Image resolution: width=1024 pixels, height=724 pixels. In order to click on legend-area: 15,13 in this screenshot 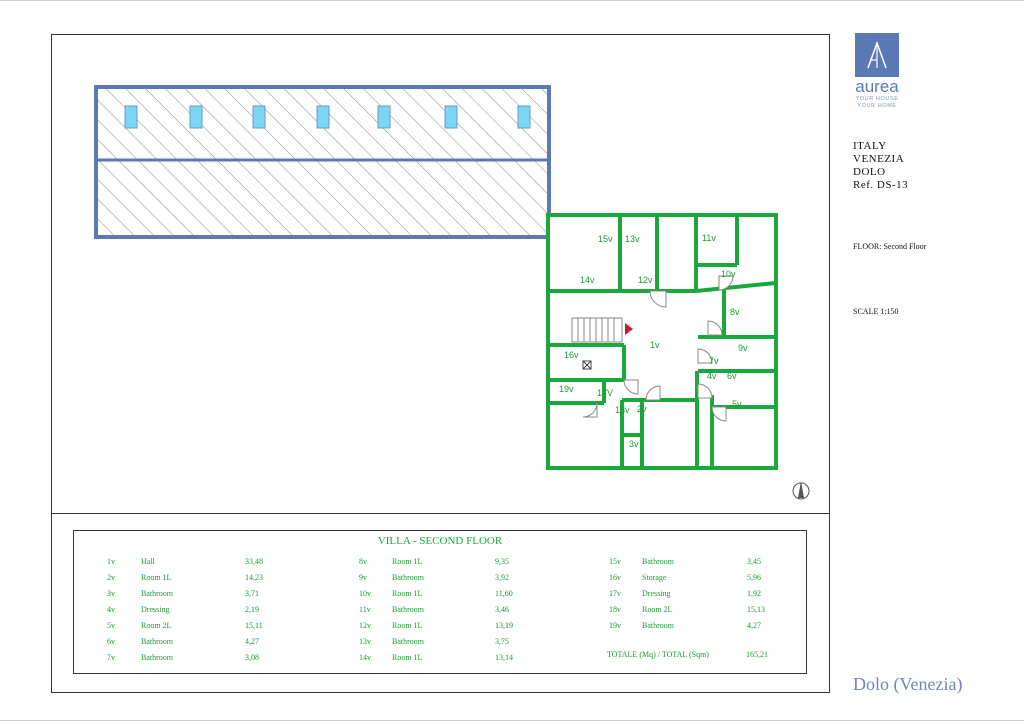, I will do `click(756, 609)`.